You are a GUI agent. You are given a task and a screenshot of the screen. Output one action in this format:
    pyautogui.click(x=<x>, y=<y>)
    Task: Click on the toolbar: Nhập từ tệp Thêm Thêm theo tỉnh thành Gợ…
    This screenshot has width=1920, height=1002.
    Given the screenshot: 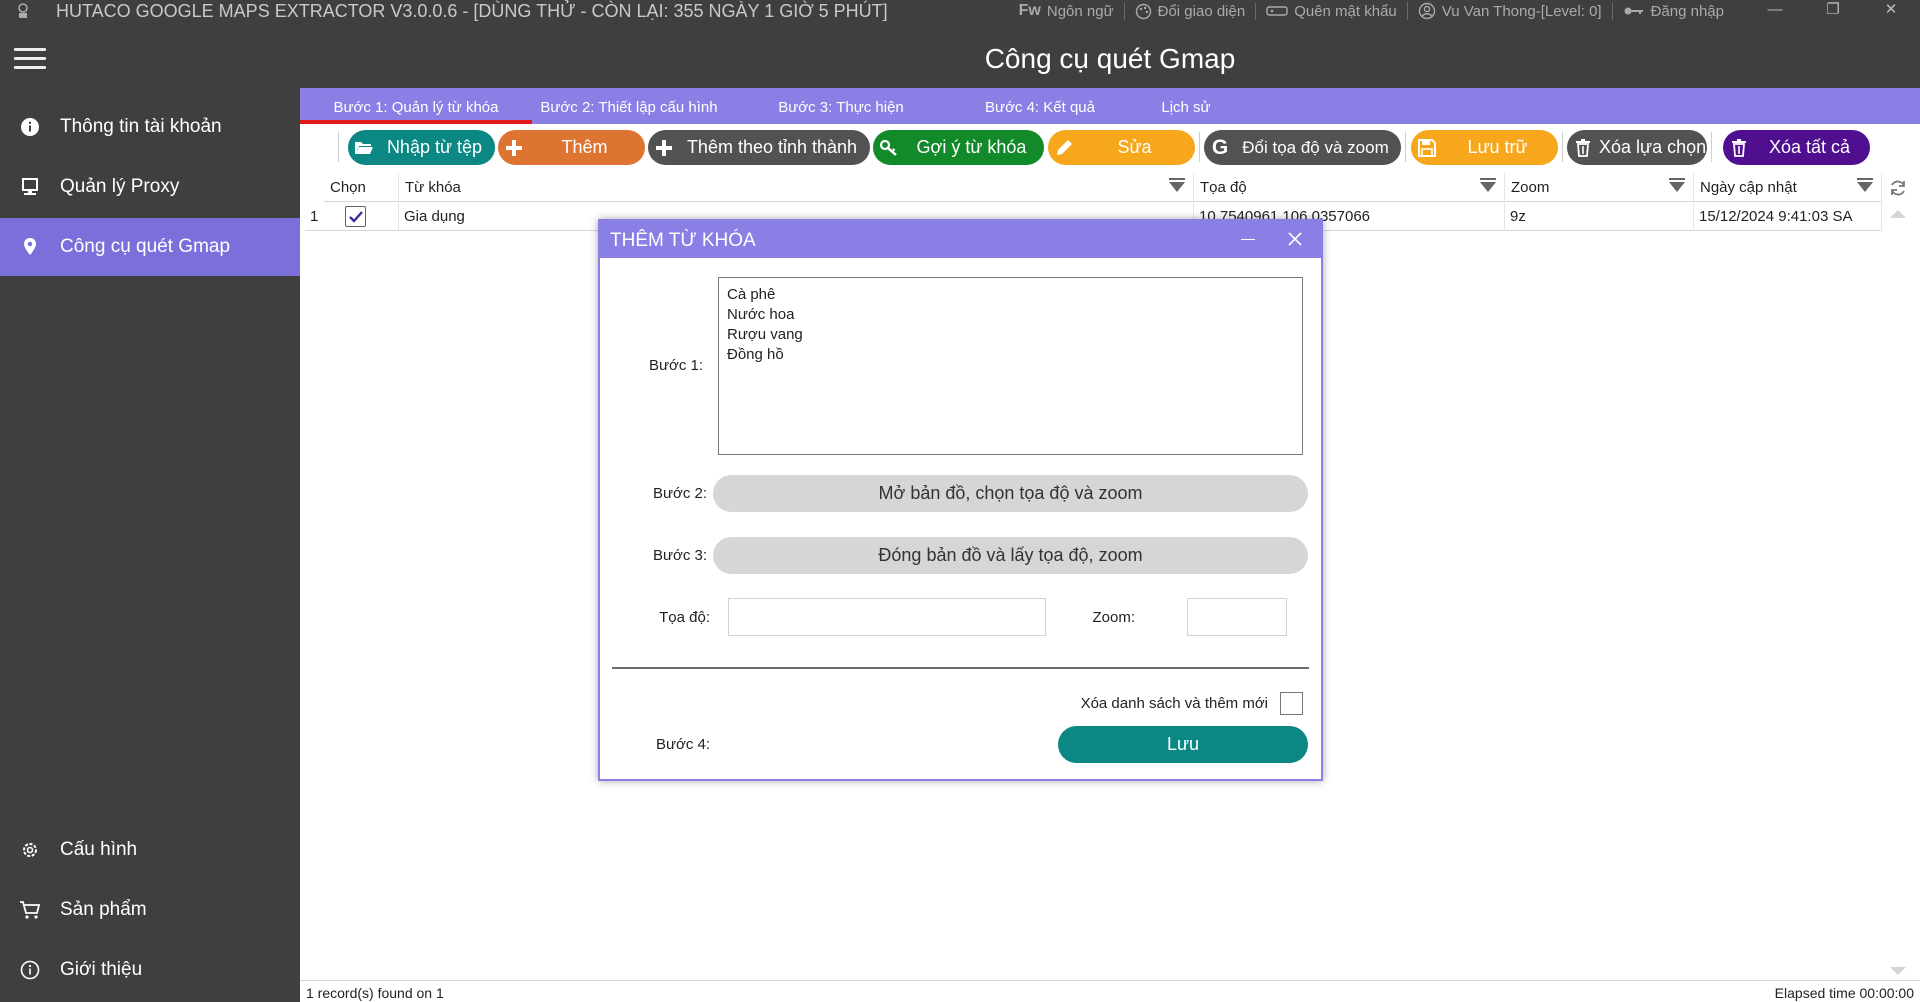 What is the action you would take?
    pyautogui.click(x=1110, y=146)
    